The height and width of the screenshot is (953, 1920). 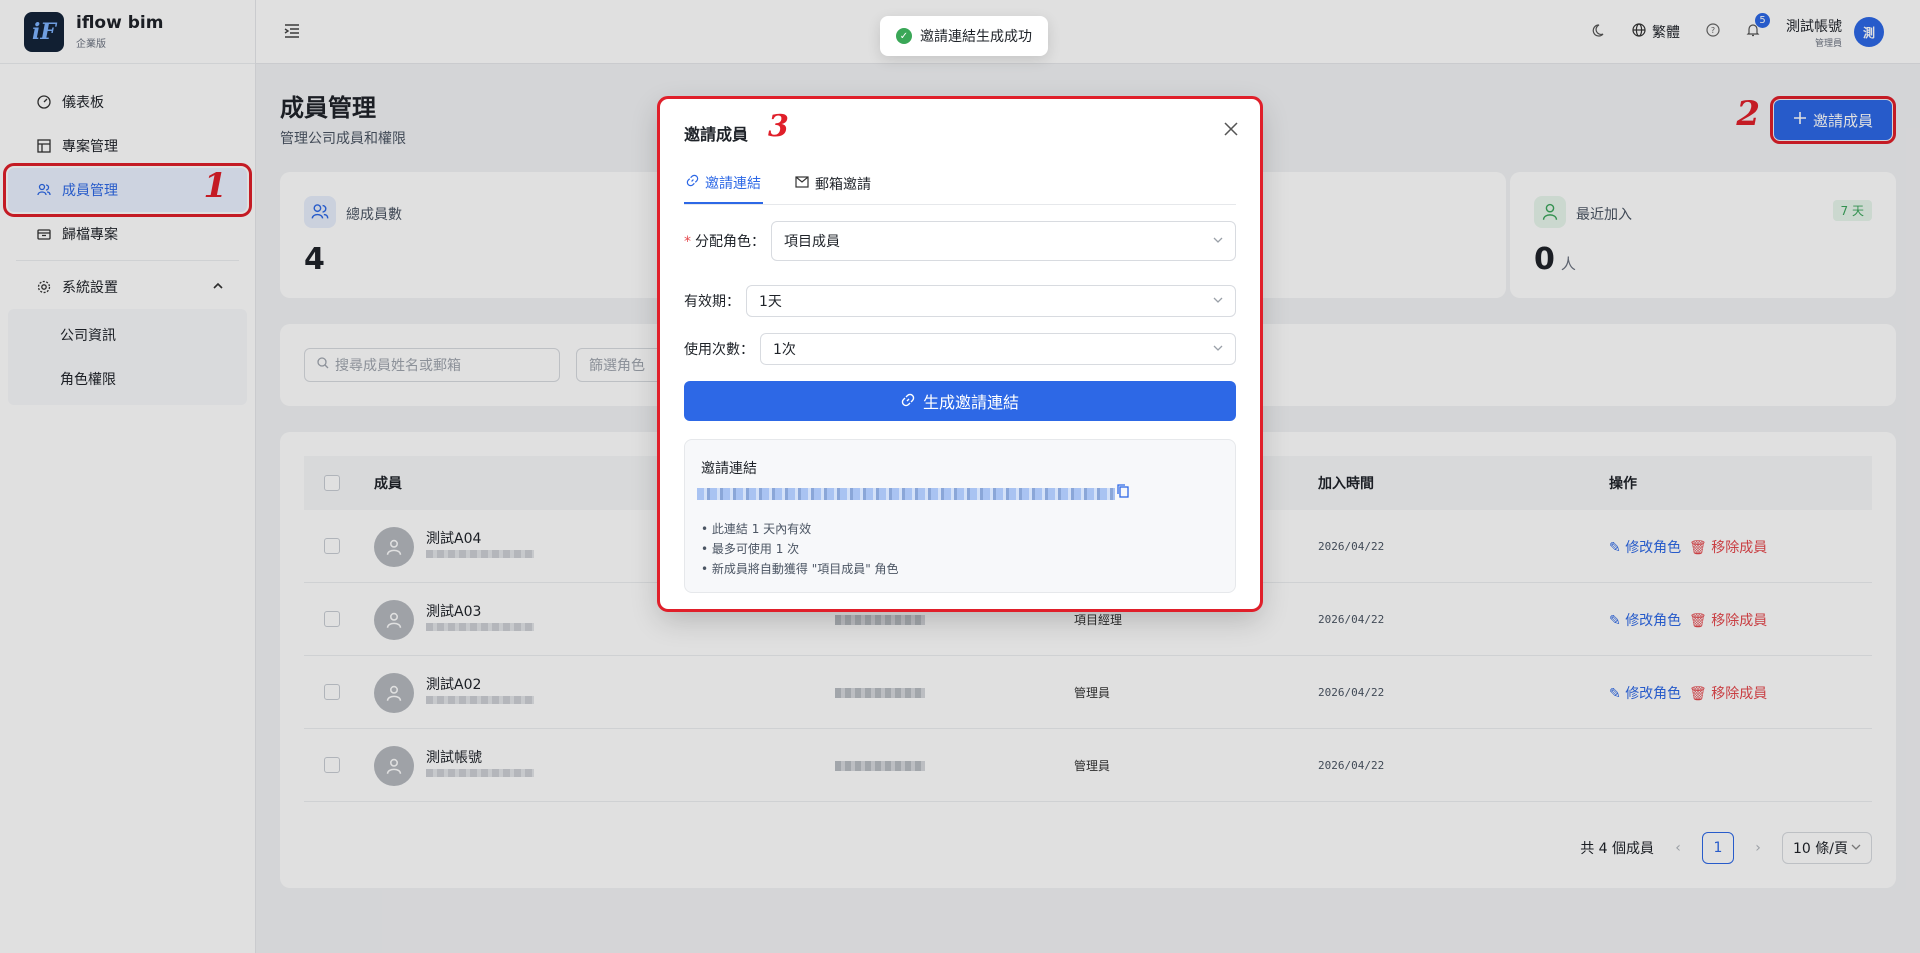 I want to click on role-label-text: 分配角色：, so click(x=730, y=242).